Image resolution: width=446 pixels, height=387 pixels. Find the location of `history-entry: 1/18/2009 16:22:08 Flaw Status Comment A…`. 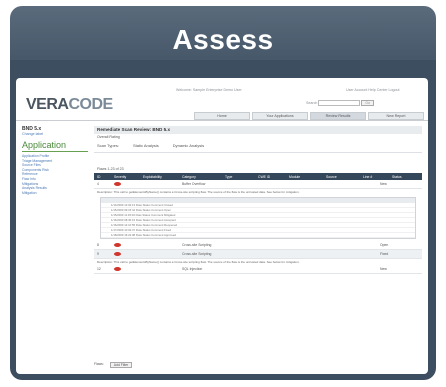

history-entry: 1/18/2009 16:22:08 Flaw Status Comment A… is located at coordinates (258, 235).